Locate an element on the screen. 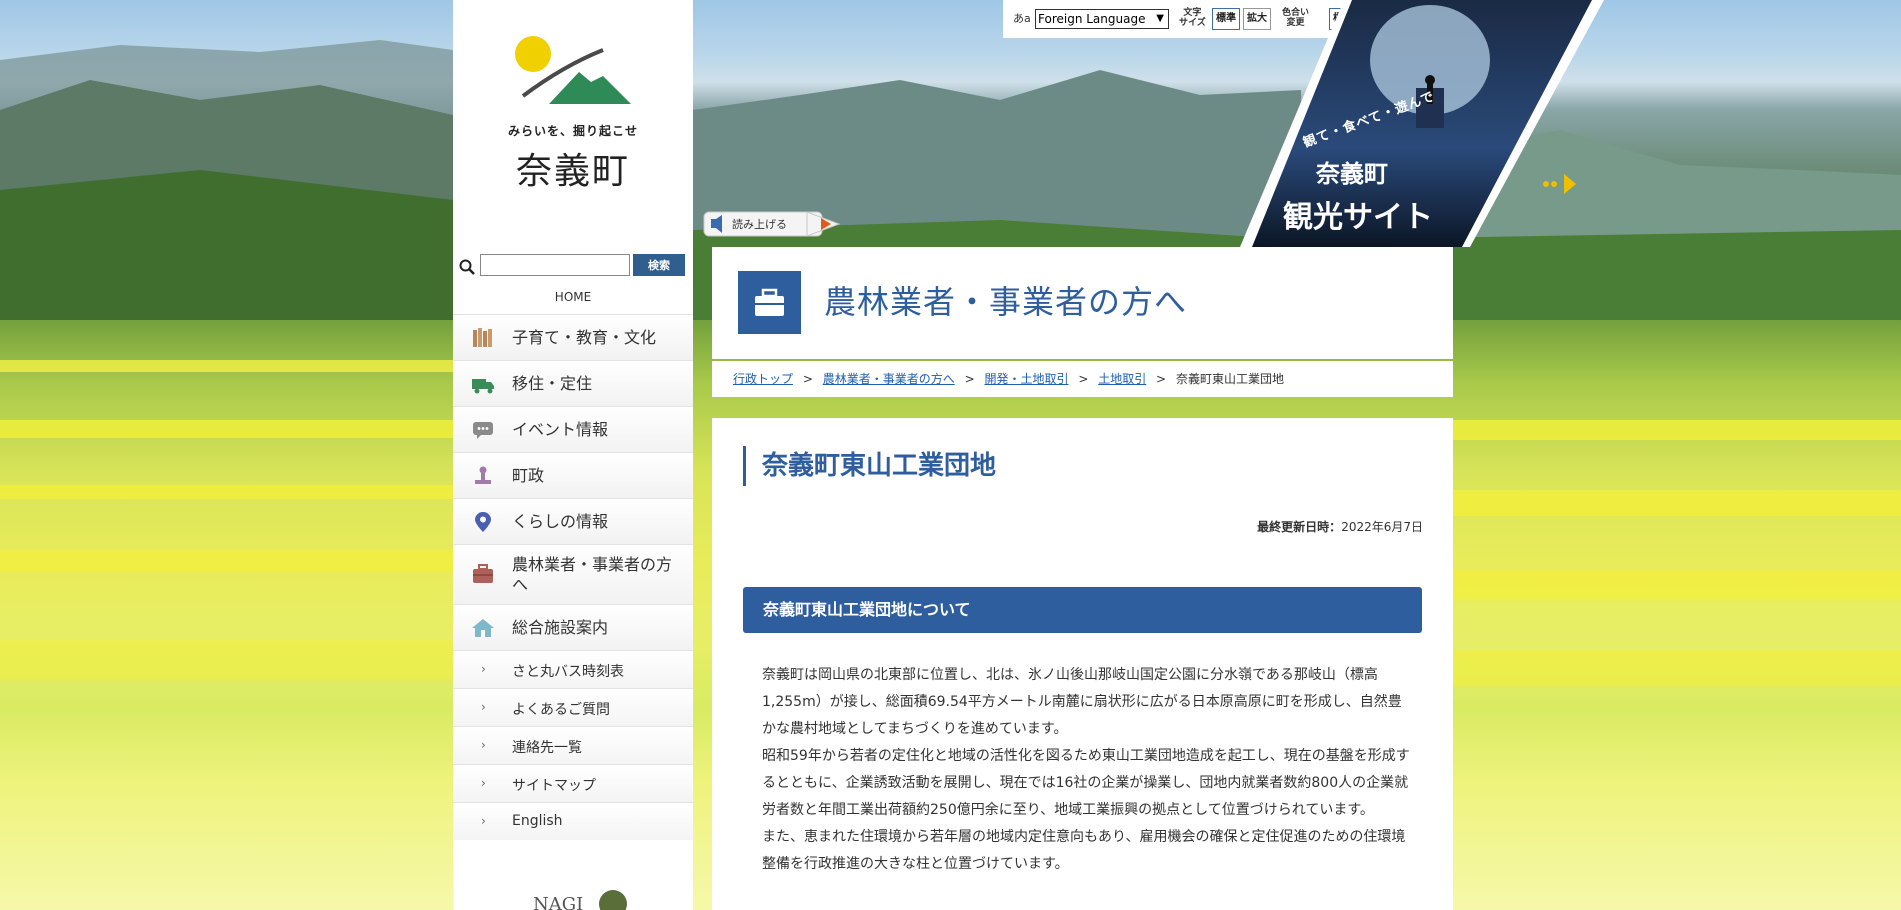 Image resolution: width=1901 pixels, height=910 pixels. logo: みらいを、掘り起こせ 奈義町 is located at coordinates (573, 124).